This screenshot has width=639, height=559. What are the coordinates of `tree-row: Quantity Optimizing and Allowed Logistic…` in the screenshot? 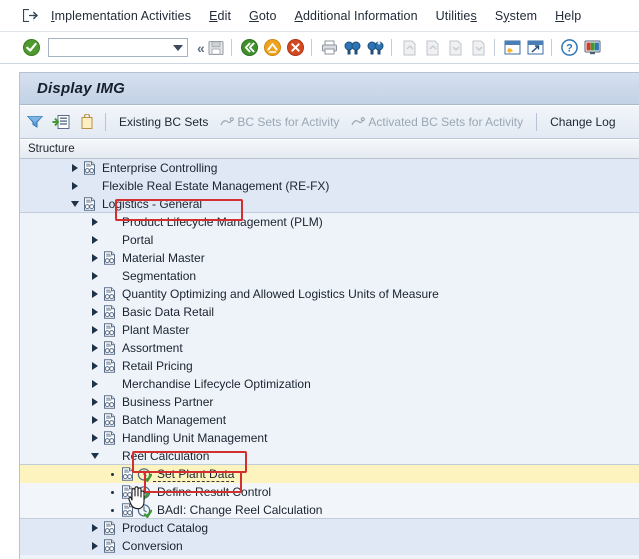 It's located at (329, 294).